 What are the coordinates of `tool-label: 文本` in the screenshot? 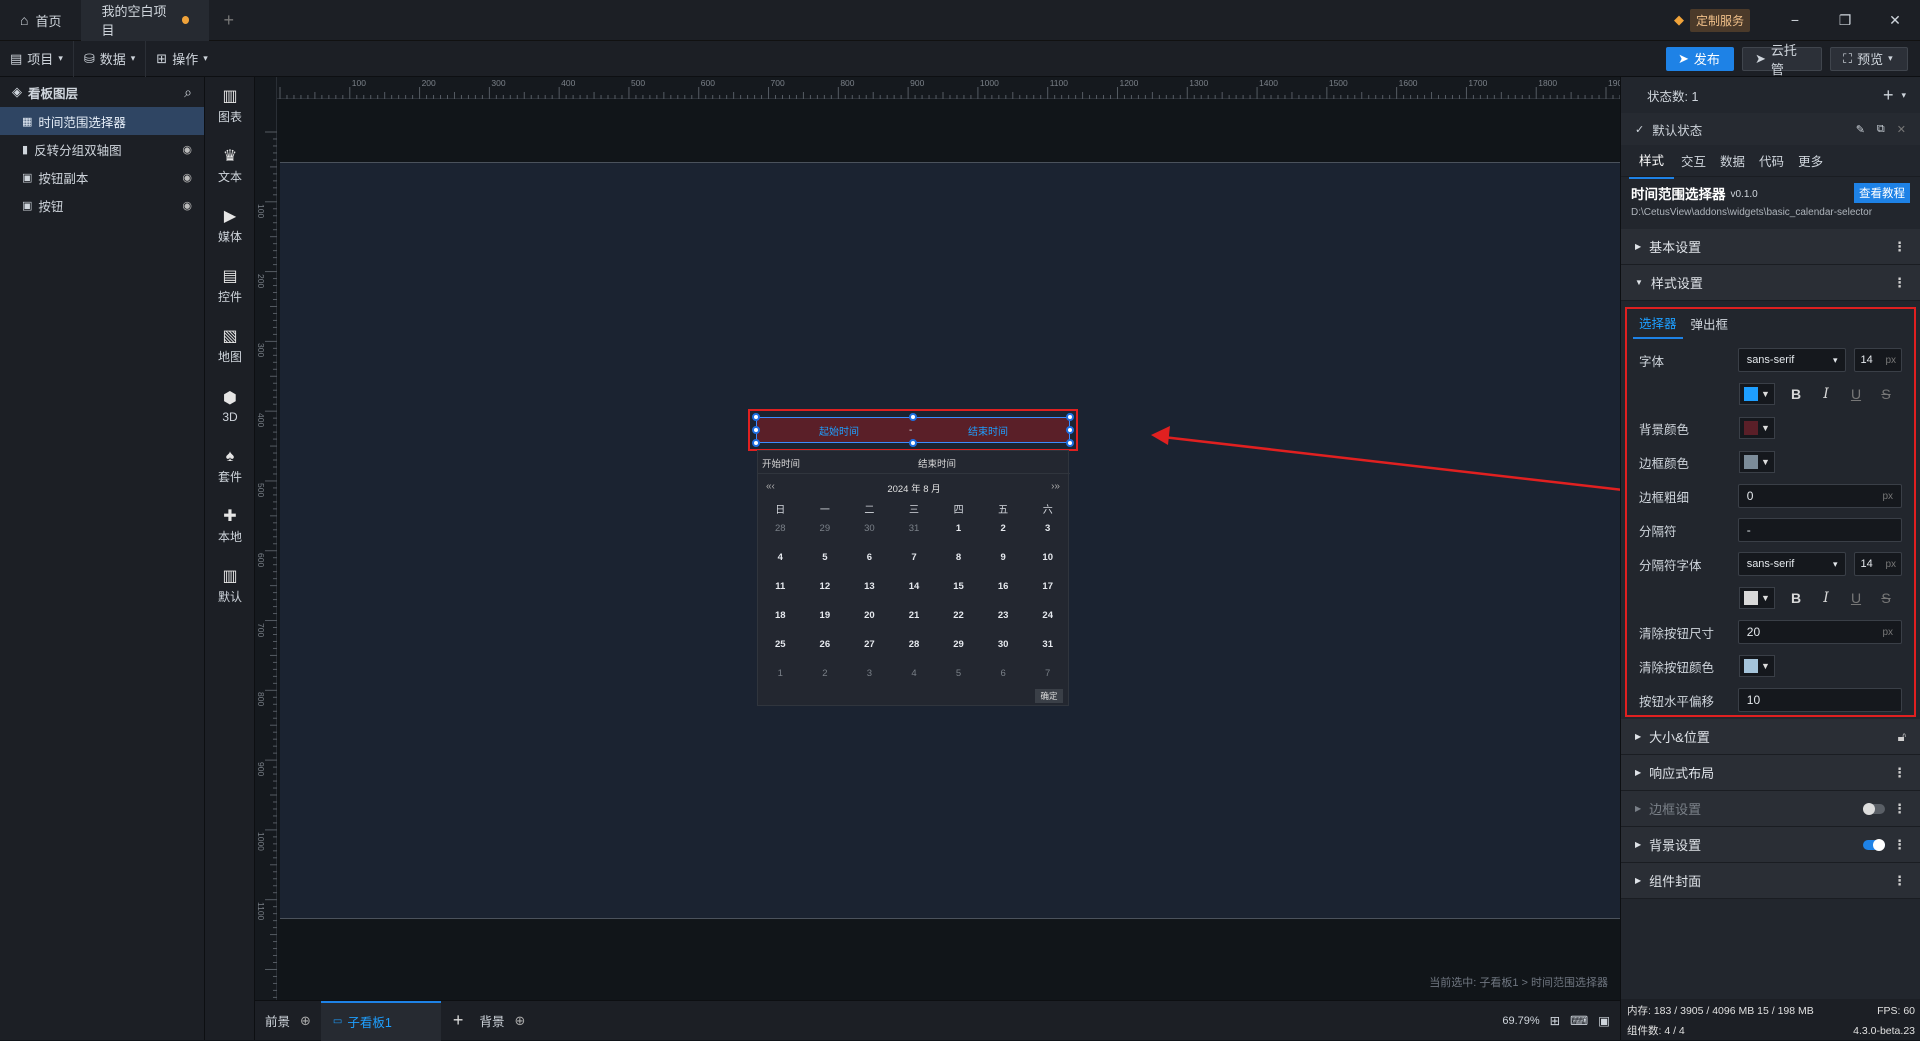 It's located at (229, 177).